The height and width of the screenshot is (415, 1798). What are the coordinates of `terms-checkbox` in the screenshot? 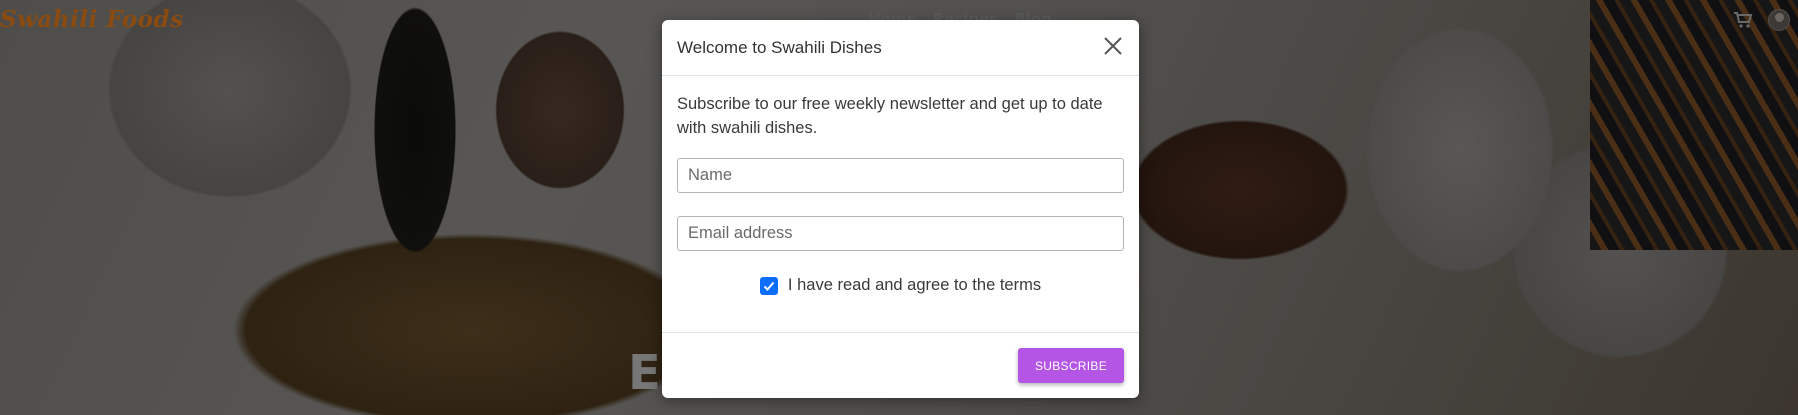 It's located at (768, 285).